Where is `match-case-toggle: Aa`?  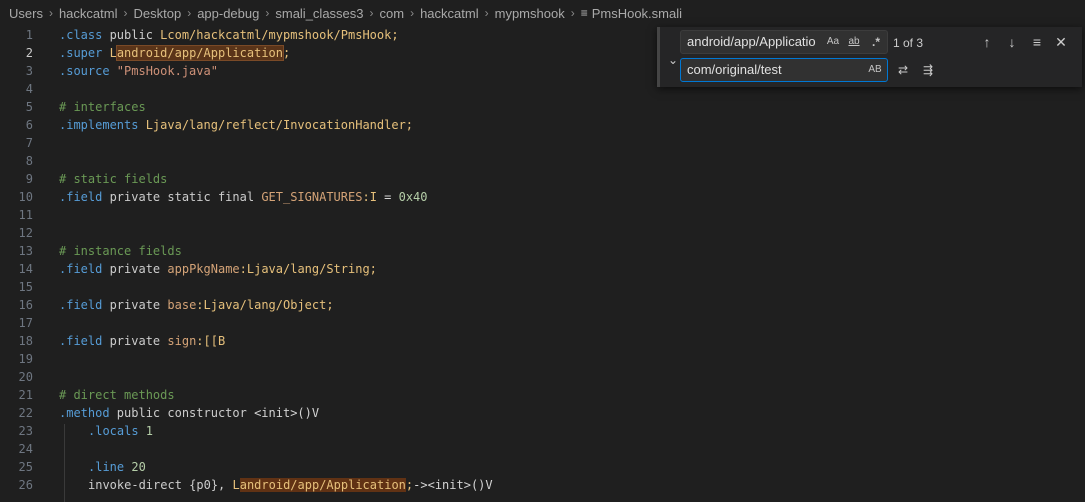 match-case-toggle: Aa is located at coordinates (833, 42).